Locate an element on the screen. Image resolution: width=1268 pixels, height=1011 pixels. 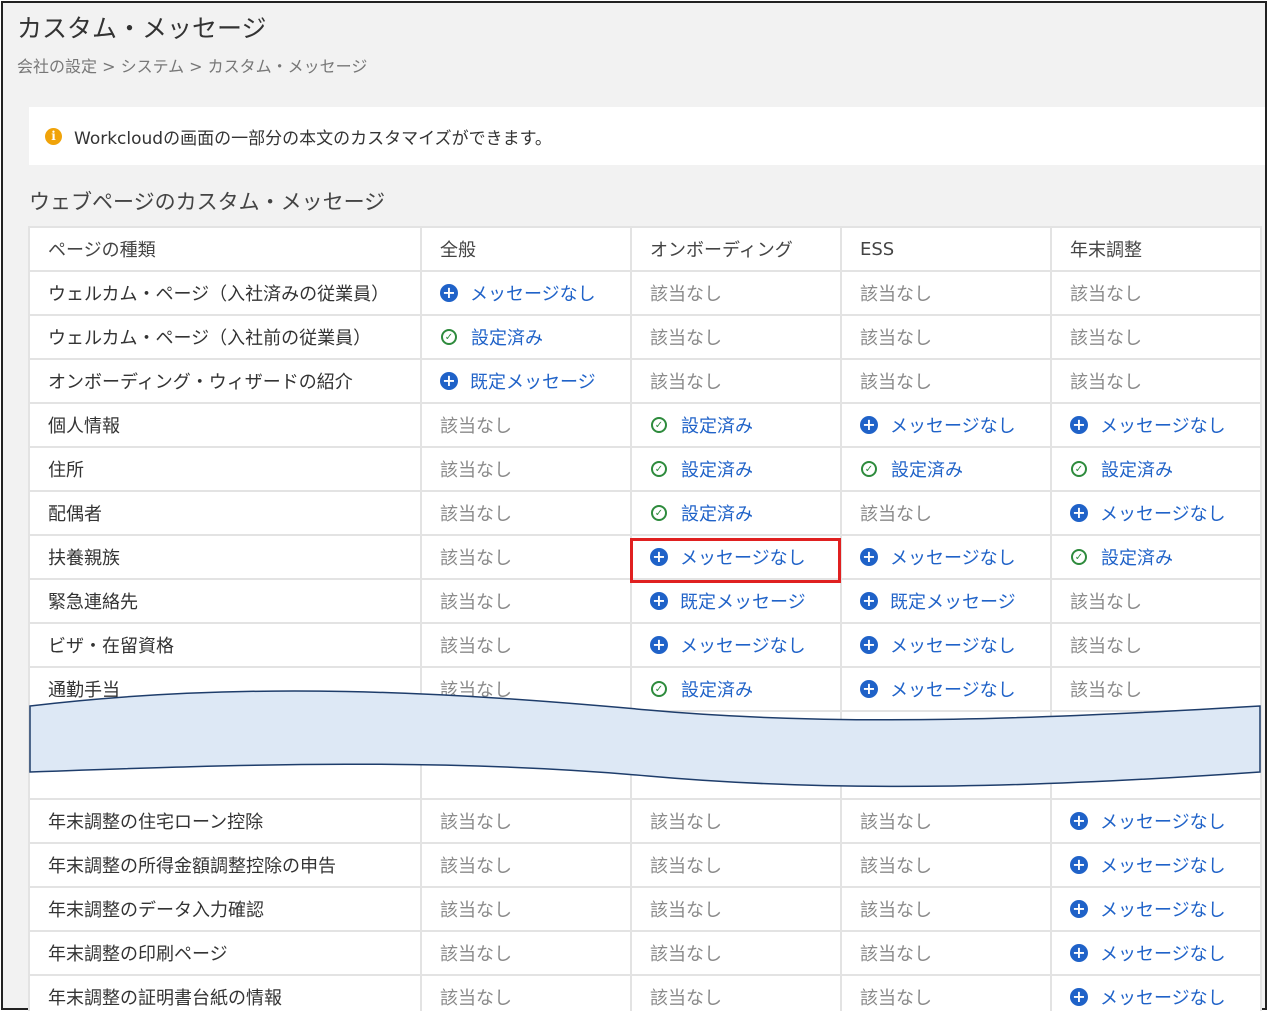
breadcrumb: 会社の設定 > システム > カスタム・メッセージ is located at coordinates (192, 65).